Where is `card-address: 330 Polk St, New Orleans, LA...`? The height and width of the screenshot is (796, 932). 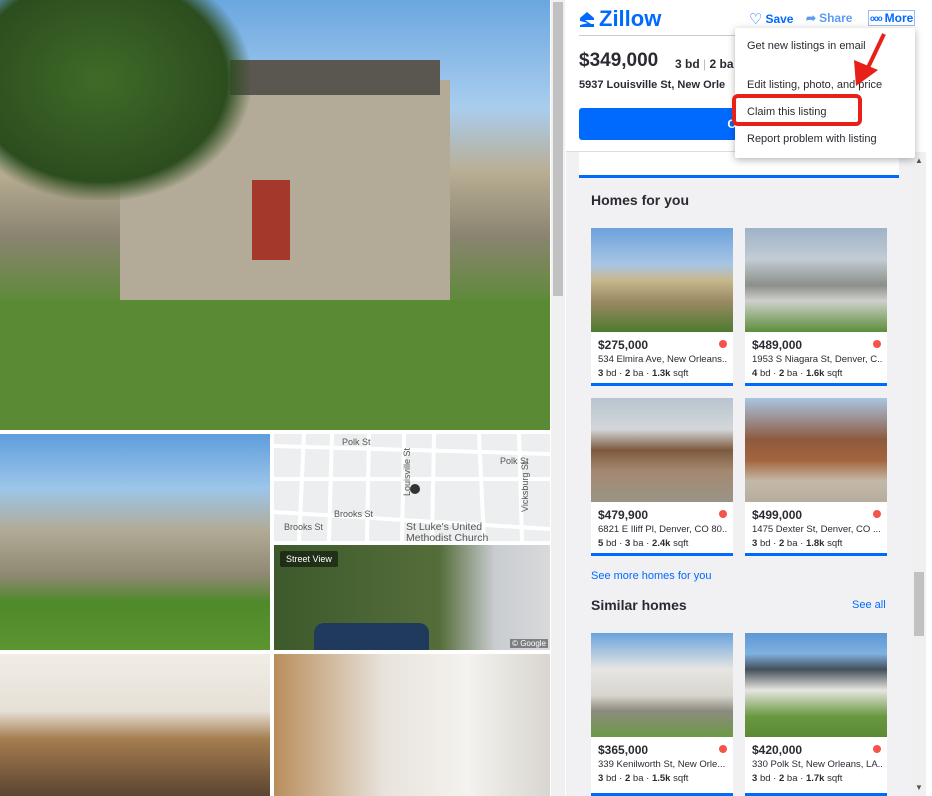 card-address: 330 Polk St, New Orleans, LA... is located at coordinates (817, 764).